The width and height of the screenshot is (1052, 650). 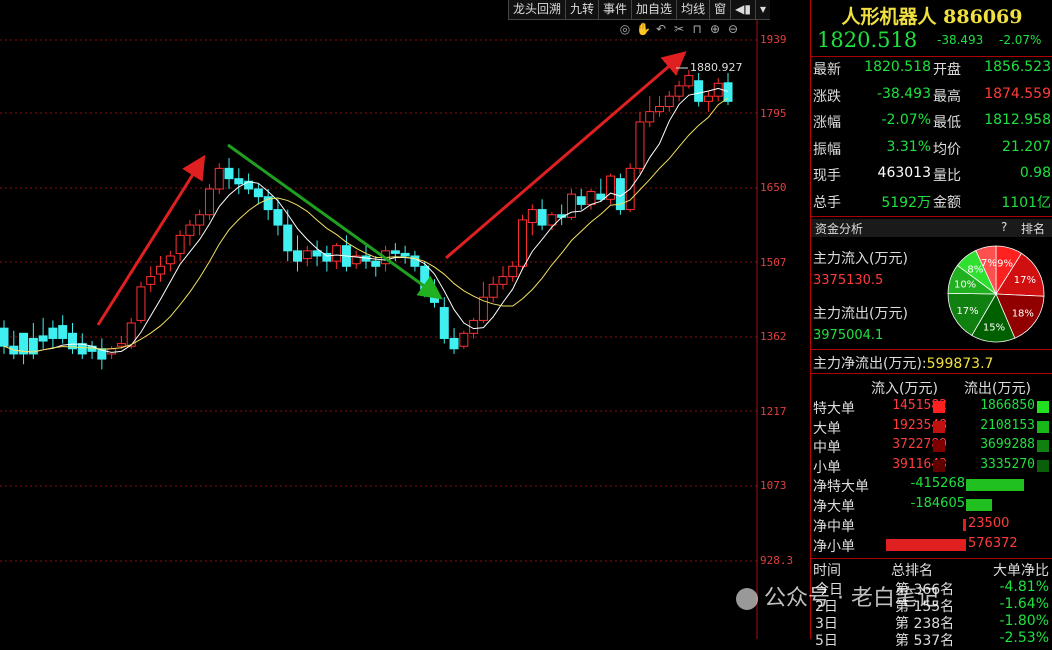 What do you see at coordinates (773, 113) in the screenshot?
I see `y-axis-label: 1795` at bounding box center [773, 113].